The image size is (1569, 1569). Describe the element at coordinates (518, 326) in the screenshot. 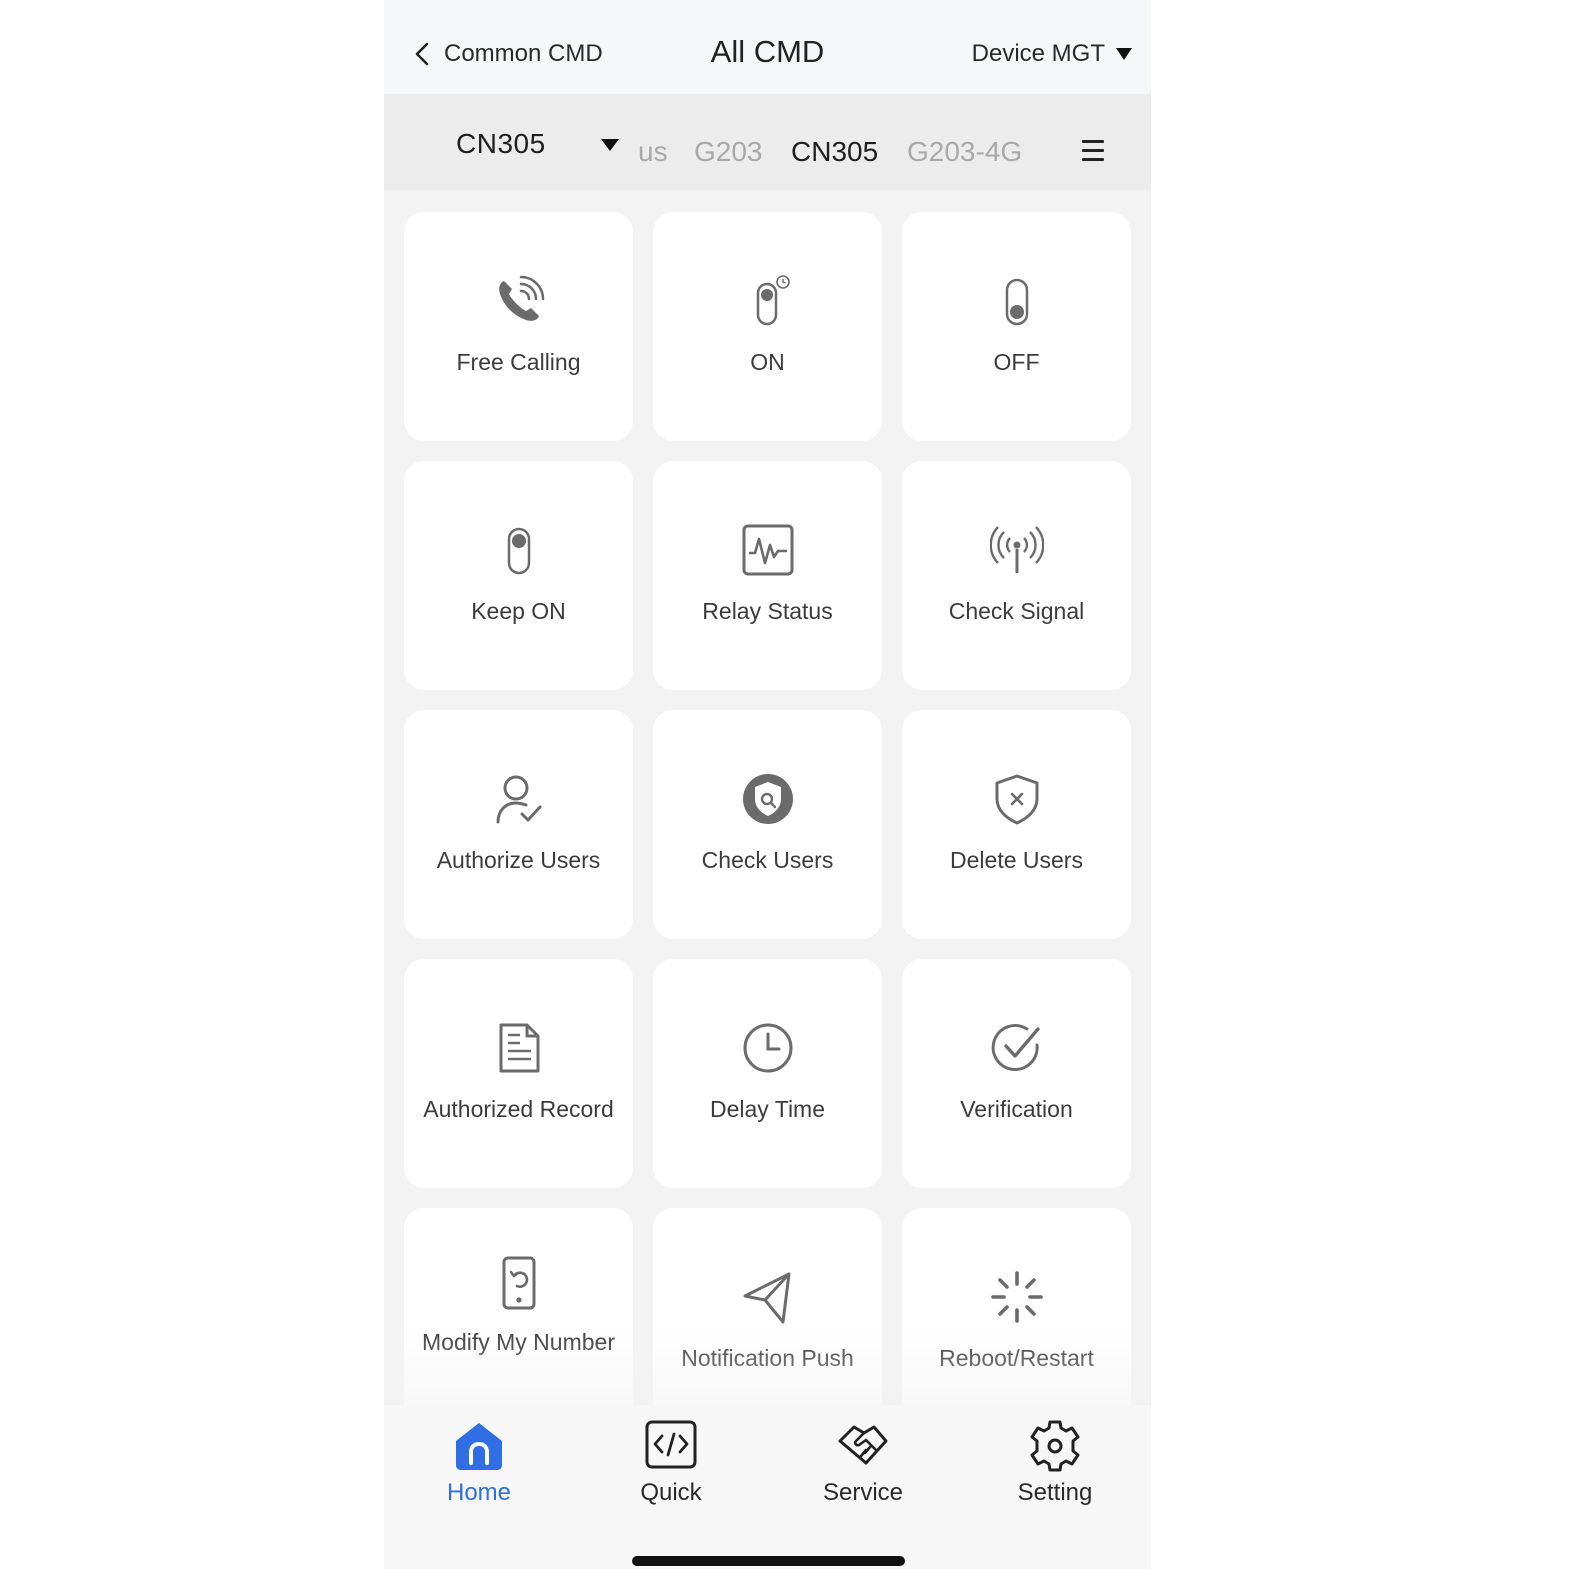

I see `cmd-free-calling: Free Calling` at that location.